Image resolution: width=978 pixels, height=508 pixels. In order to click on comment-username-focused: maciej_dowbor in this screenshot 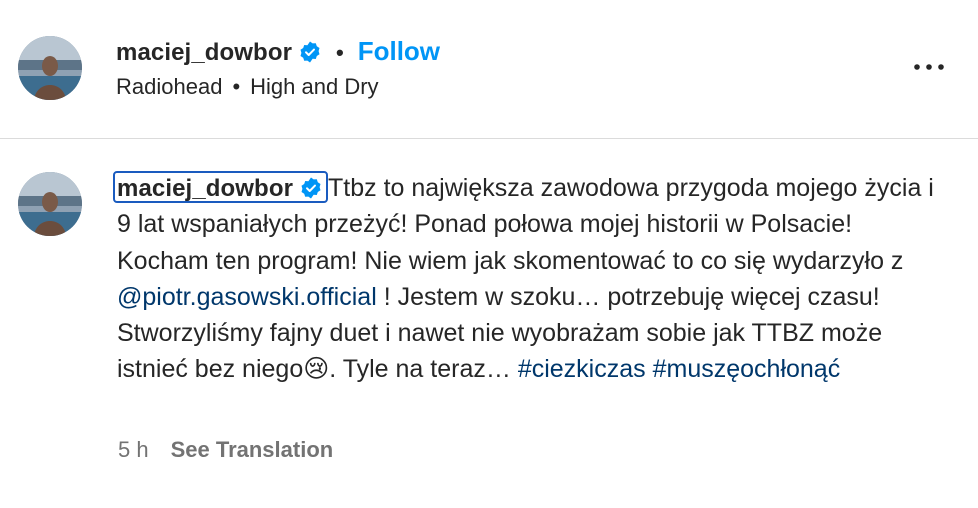, I will do `click(221, 187)`.